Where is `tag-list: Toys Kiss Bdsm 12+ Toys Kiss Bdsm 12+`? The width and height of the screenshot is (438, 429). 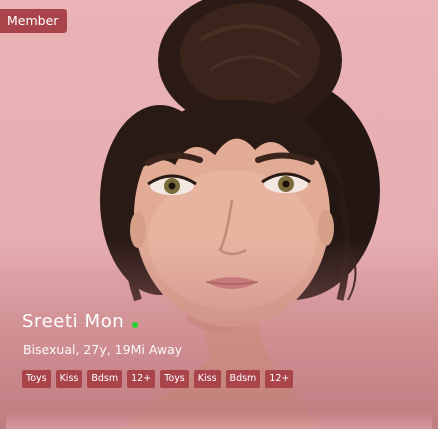 tag-list: Toys Kiss Bdsm 12+ Toys Kiss Bdsm 12+ is located at coordinates (158, 379).